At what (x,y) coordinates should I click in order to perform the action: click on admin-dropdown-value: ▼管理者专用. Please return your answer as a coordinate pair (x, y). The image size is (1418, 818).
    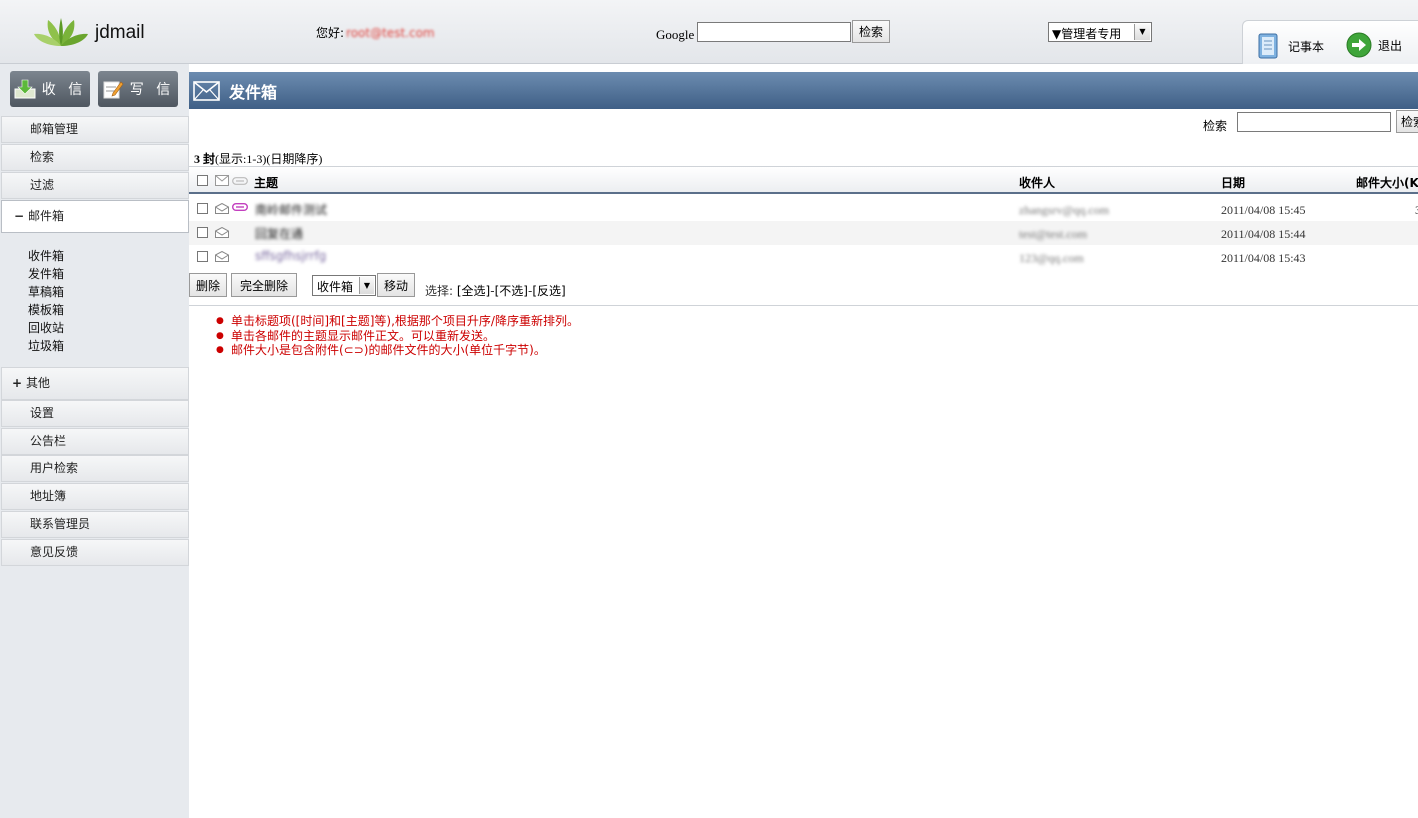
    Looking at the image, I should click on (1087, 34).